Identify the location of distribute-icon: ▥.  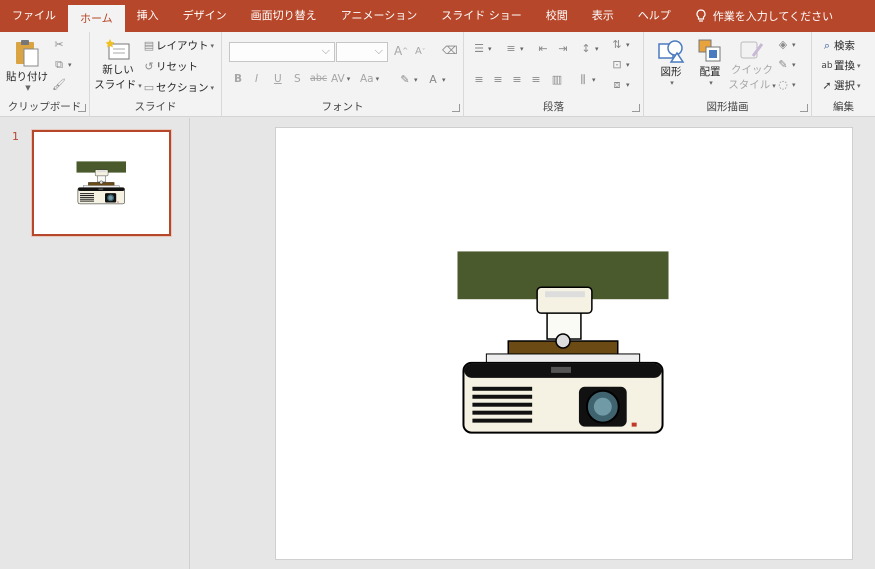
(557, 79).